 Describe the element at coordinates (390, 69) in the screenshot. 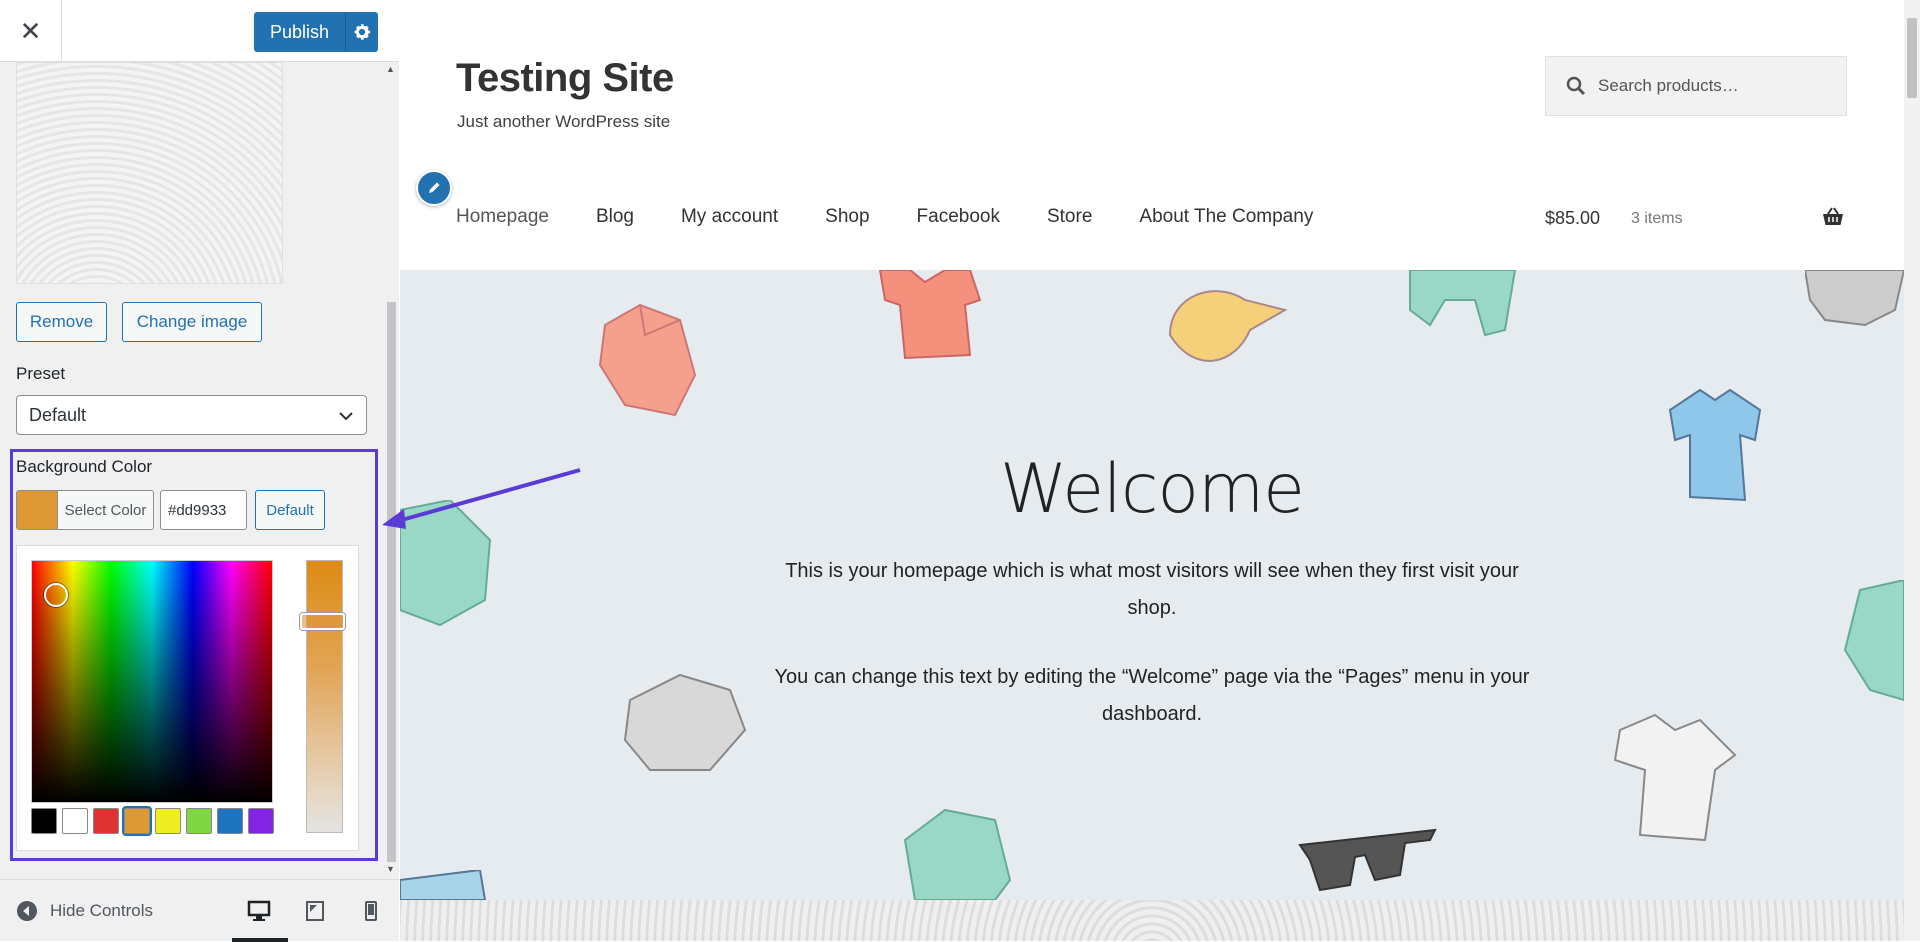

I see `scroll-up-icon: ▲` at that location.